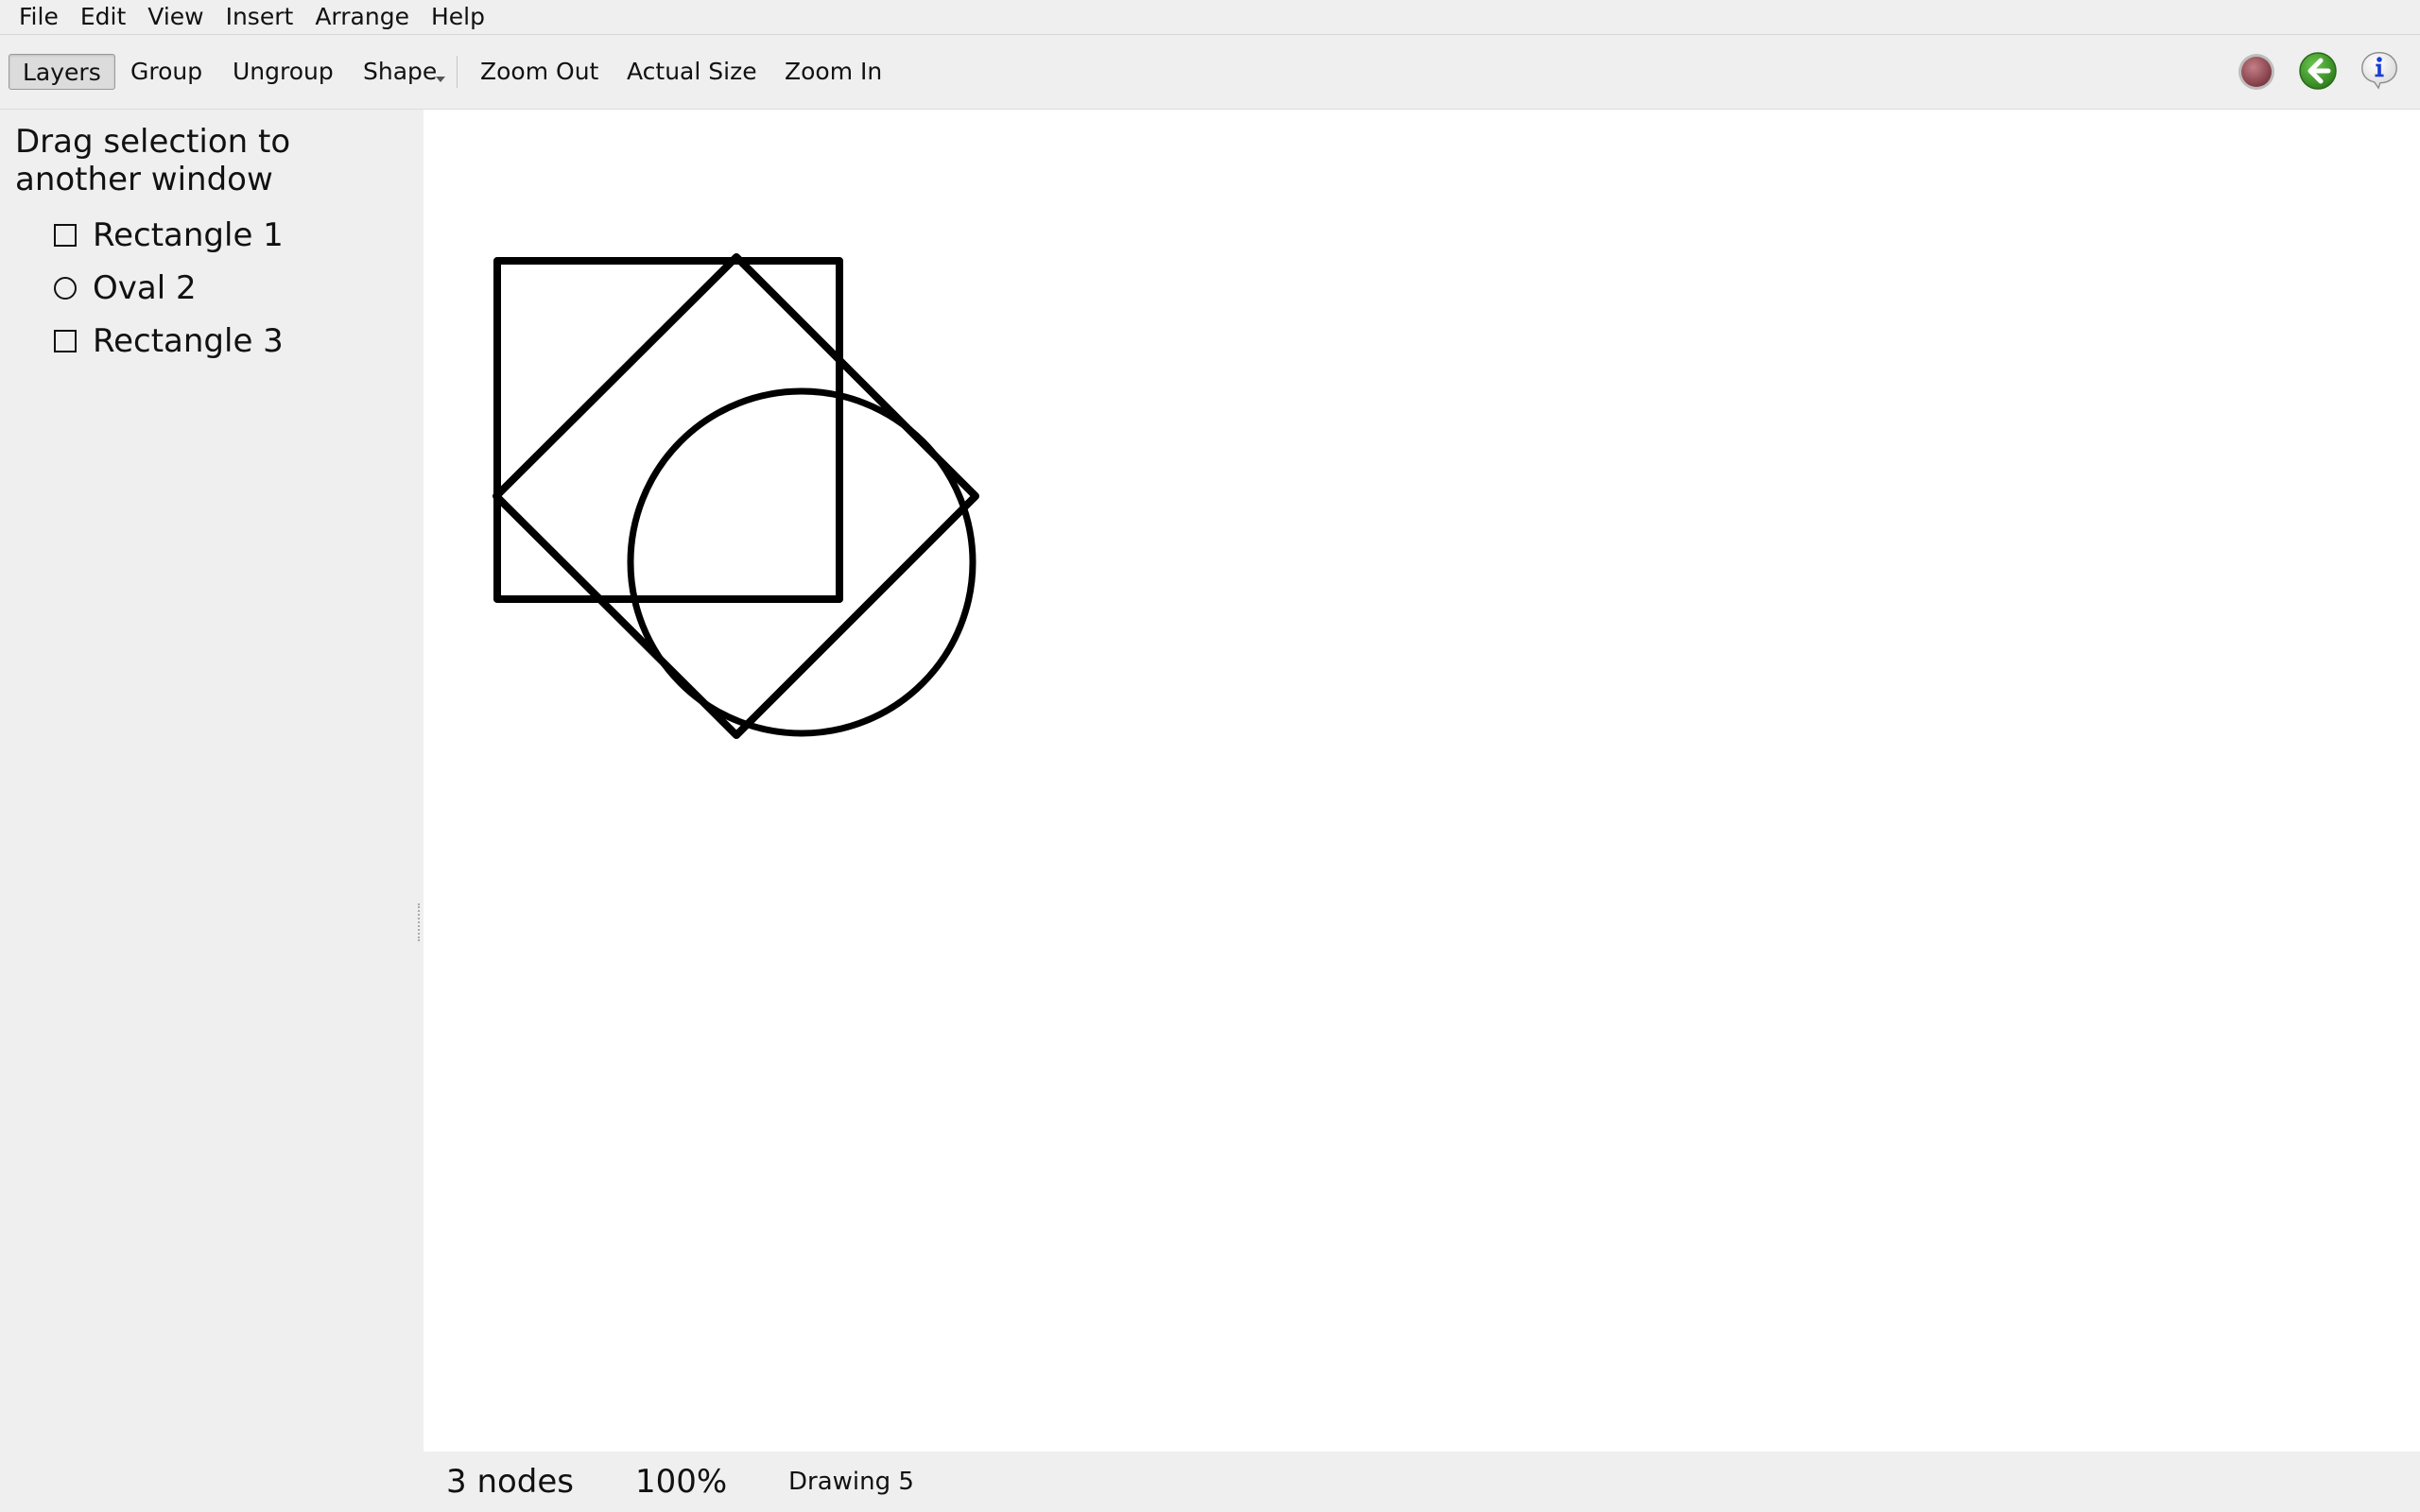 The image size is (2420, 1512). What do you see at coordinates (2256, 72) in the screenshot?
I see `record-stop-icon` at bounding box center [2256, 72].